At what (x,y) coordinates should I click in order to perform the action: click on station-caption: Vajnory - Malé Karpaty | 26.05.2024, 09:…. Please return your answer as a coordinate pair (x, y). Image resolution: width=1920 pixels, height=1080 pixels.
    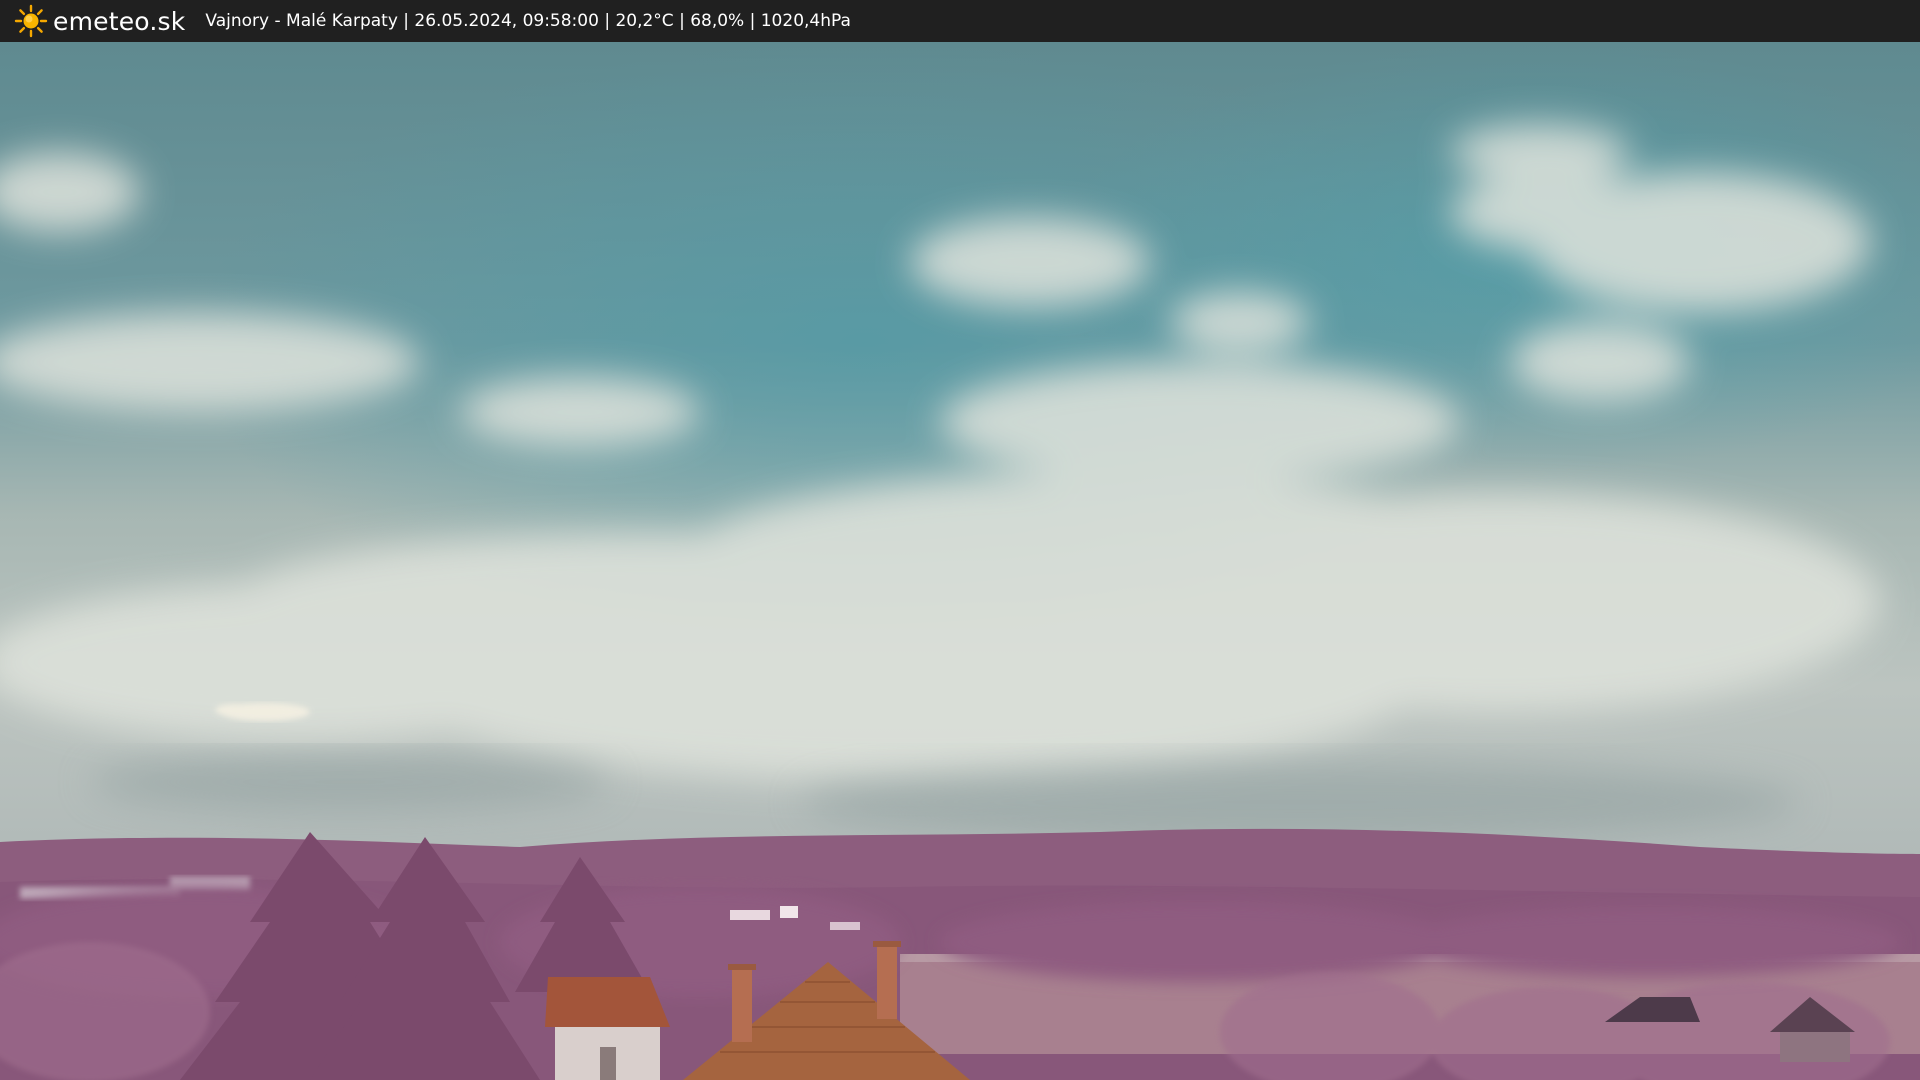
    Looking at the image, I should click on (528, 21).